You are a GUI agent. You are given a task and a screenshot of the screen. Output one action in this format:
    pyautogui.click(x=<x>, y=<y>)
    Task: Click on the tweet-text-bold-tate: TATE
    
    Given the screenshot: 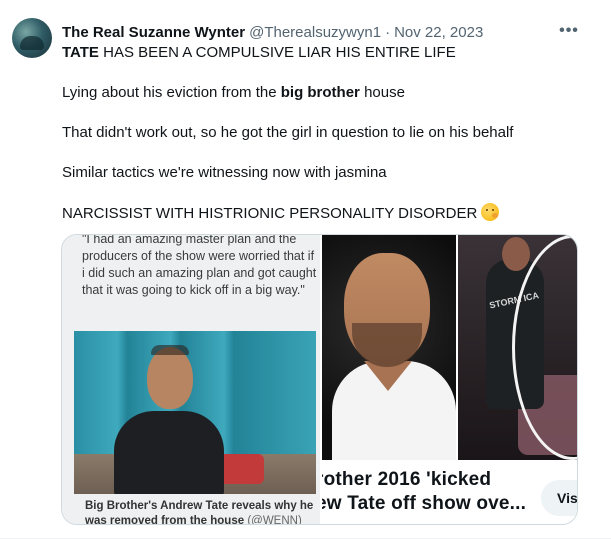 What is the action you would take?
    pyautogui.click(x=80, y=52)
    